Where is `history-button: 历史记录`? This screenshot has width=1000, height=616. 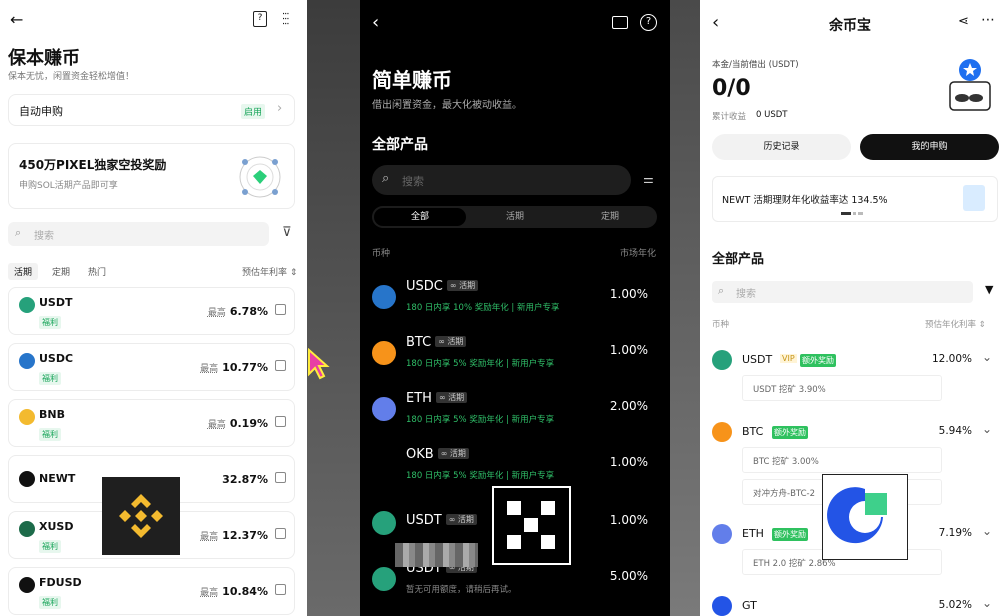 history-button: 历史记录 is located at coordinates (781, 147).